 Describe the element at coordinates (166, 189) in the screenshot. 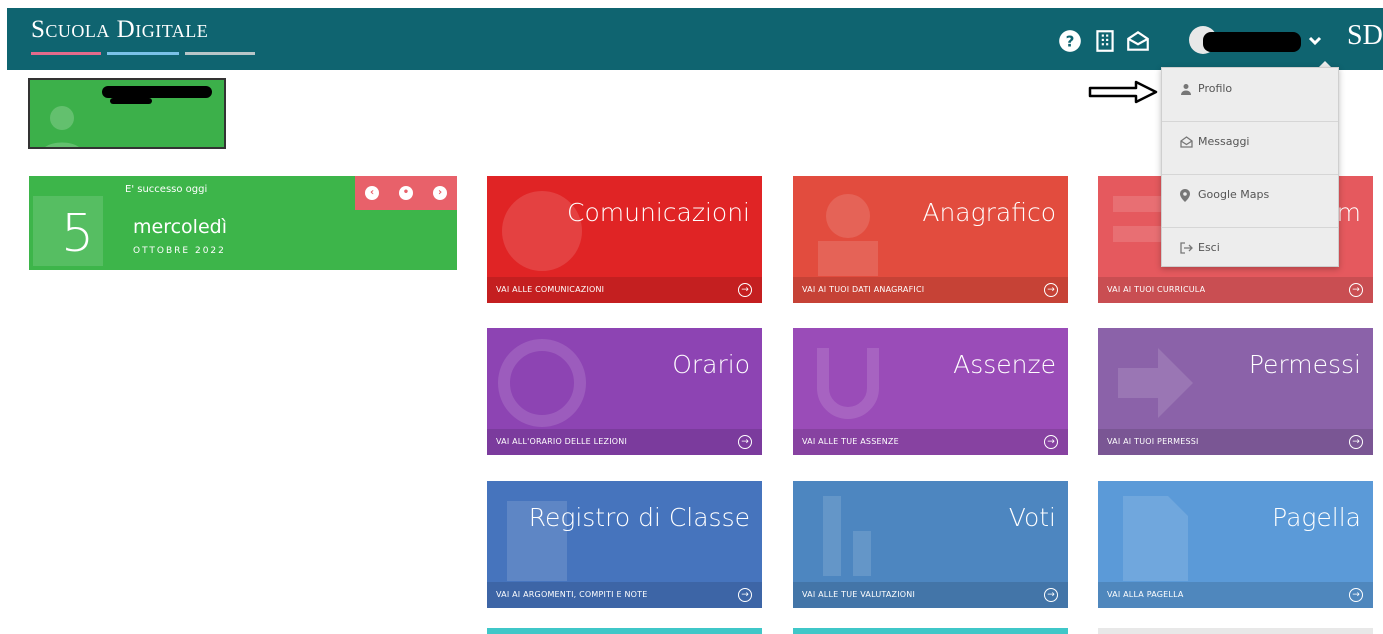

I see `happened-today-label: E' successo oggi` at that location.